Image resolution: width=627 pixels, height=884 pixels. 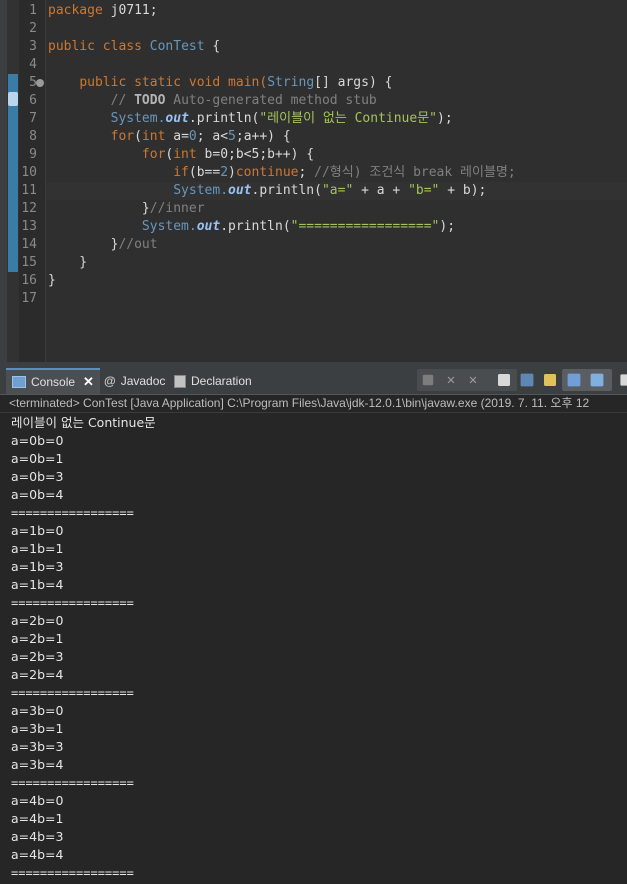 What do you see at coordinates (110, 381) in the screenshot?
I see `javadoc-icon: @` at bounding box center [110, 381].